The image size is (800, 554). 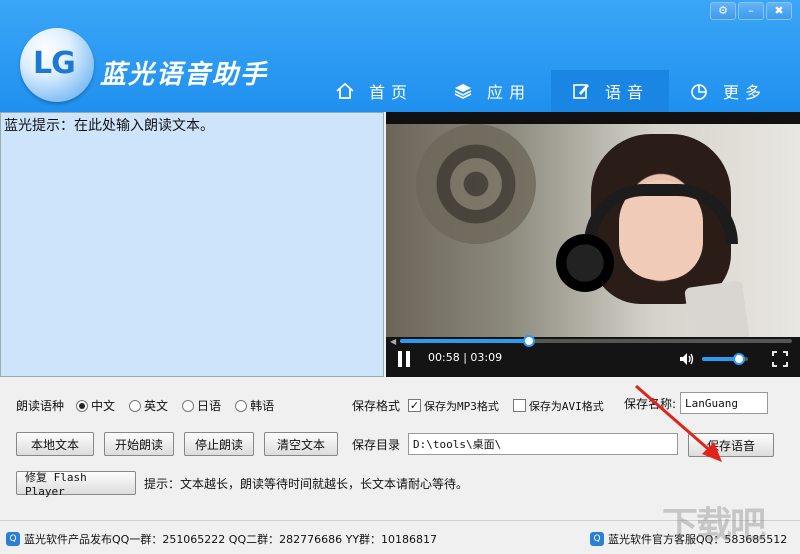 What do you see at coordinates (508, 92) in the screenshot?
I see `tab-apps-label: 应用` at bounding box center [508, 92].